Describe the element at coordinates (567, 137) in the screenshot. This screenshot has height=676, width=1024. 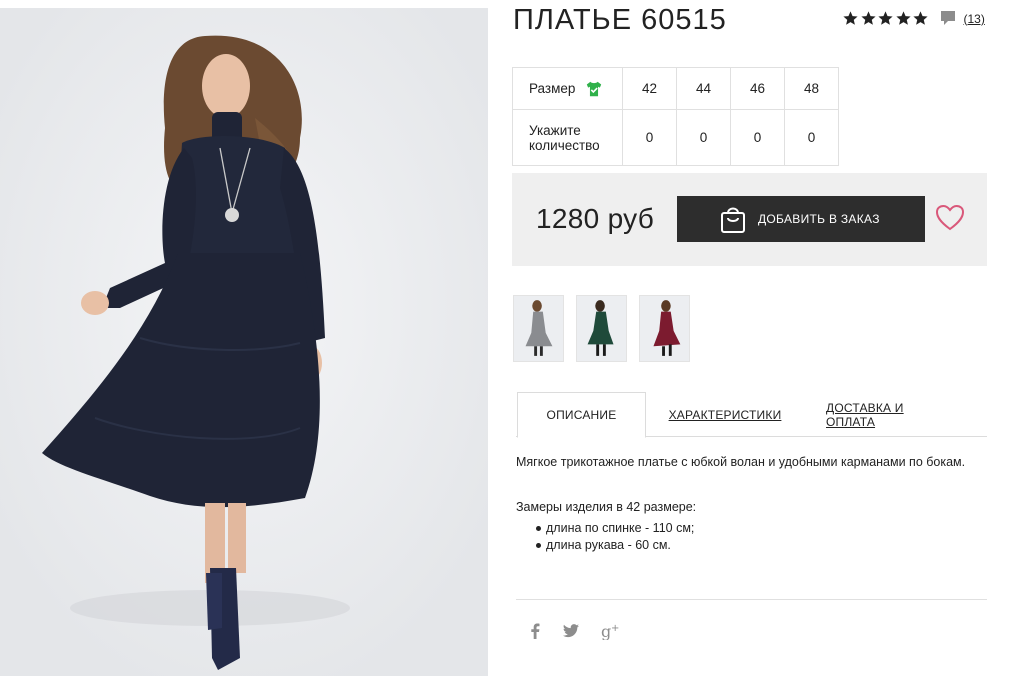
I see `quantity-label: Укажите количество` at that location.